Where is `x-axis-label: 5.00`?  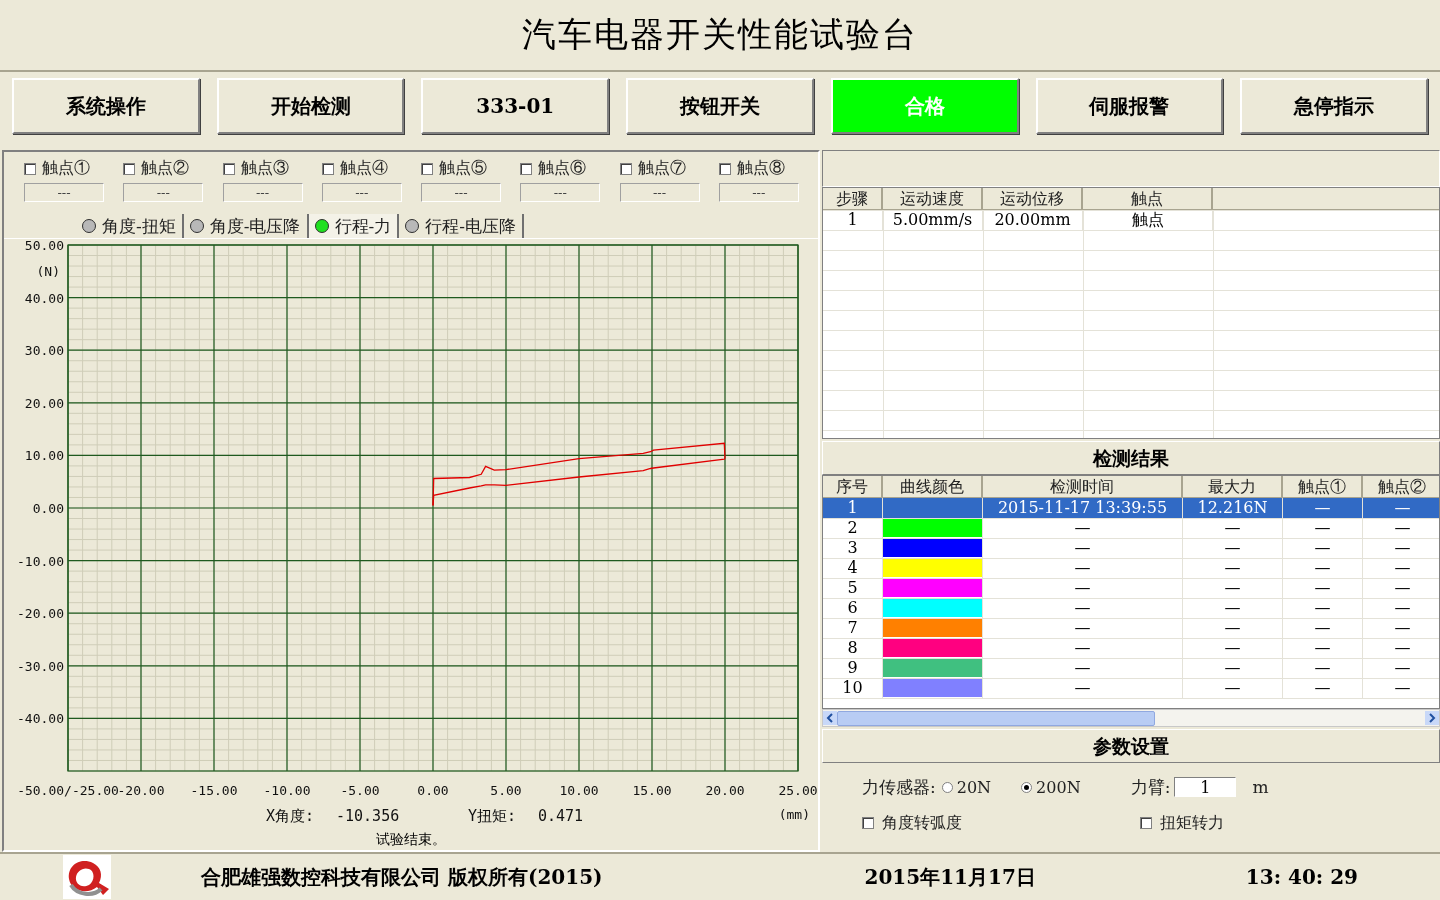 x-axis-label: 5.00 is located at coordinates (506, 790).